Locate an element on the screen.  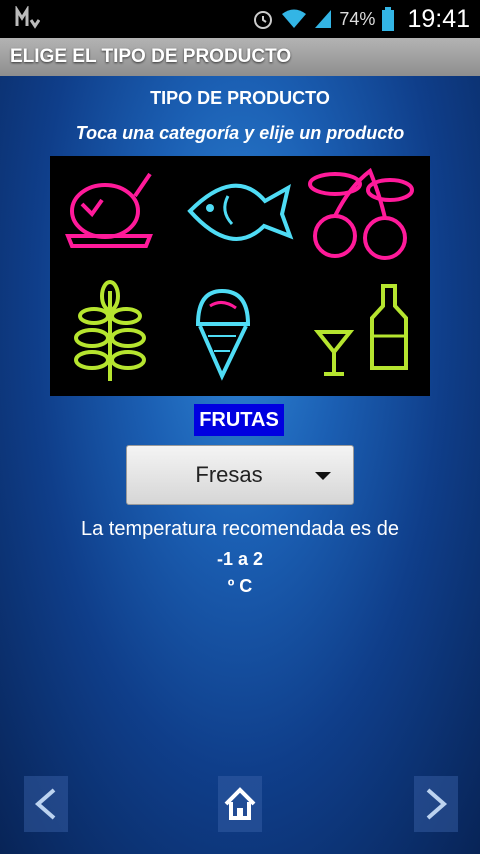
title-bar: ELIGE EL TIPO DE PRODUCTO is located at coordinates (240, 57).